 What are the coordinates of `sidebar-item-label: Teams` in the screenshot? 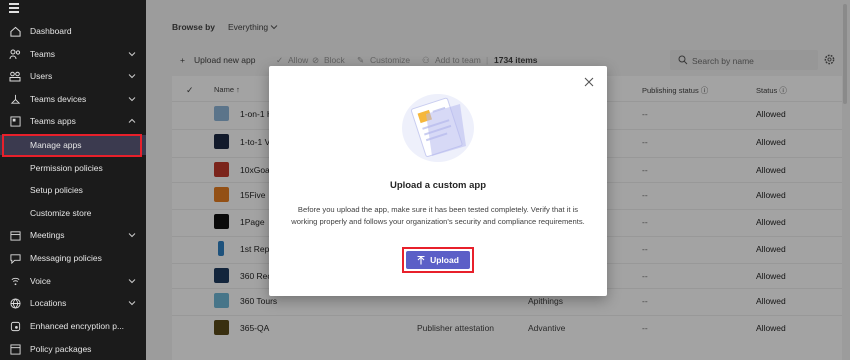 It's located at (43, 54).